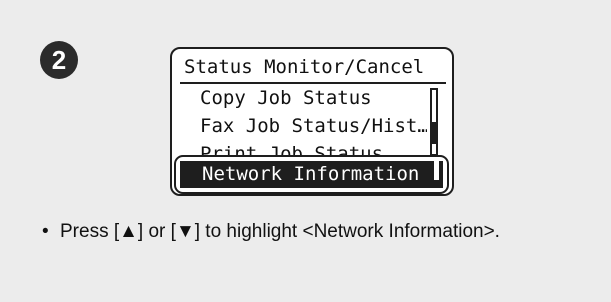 The width and height of the screenshot is (611, 302). What do you see at coordinates (434, 133) in the screenshot?
I see `lcd-scrollbar-thumb` at bounding box center [434, 133].